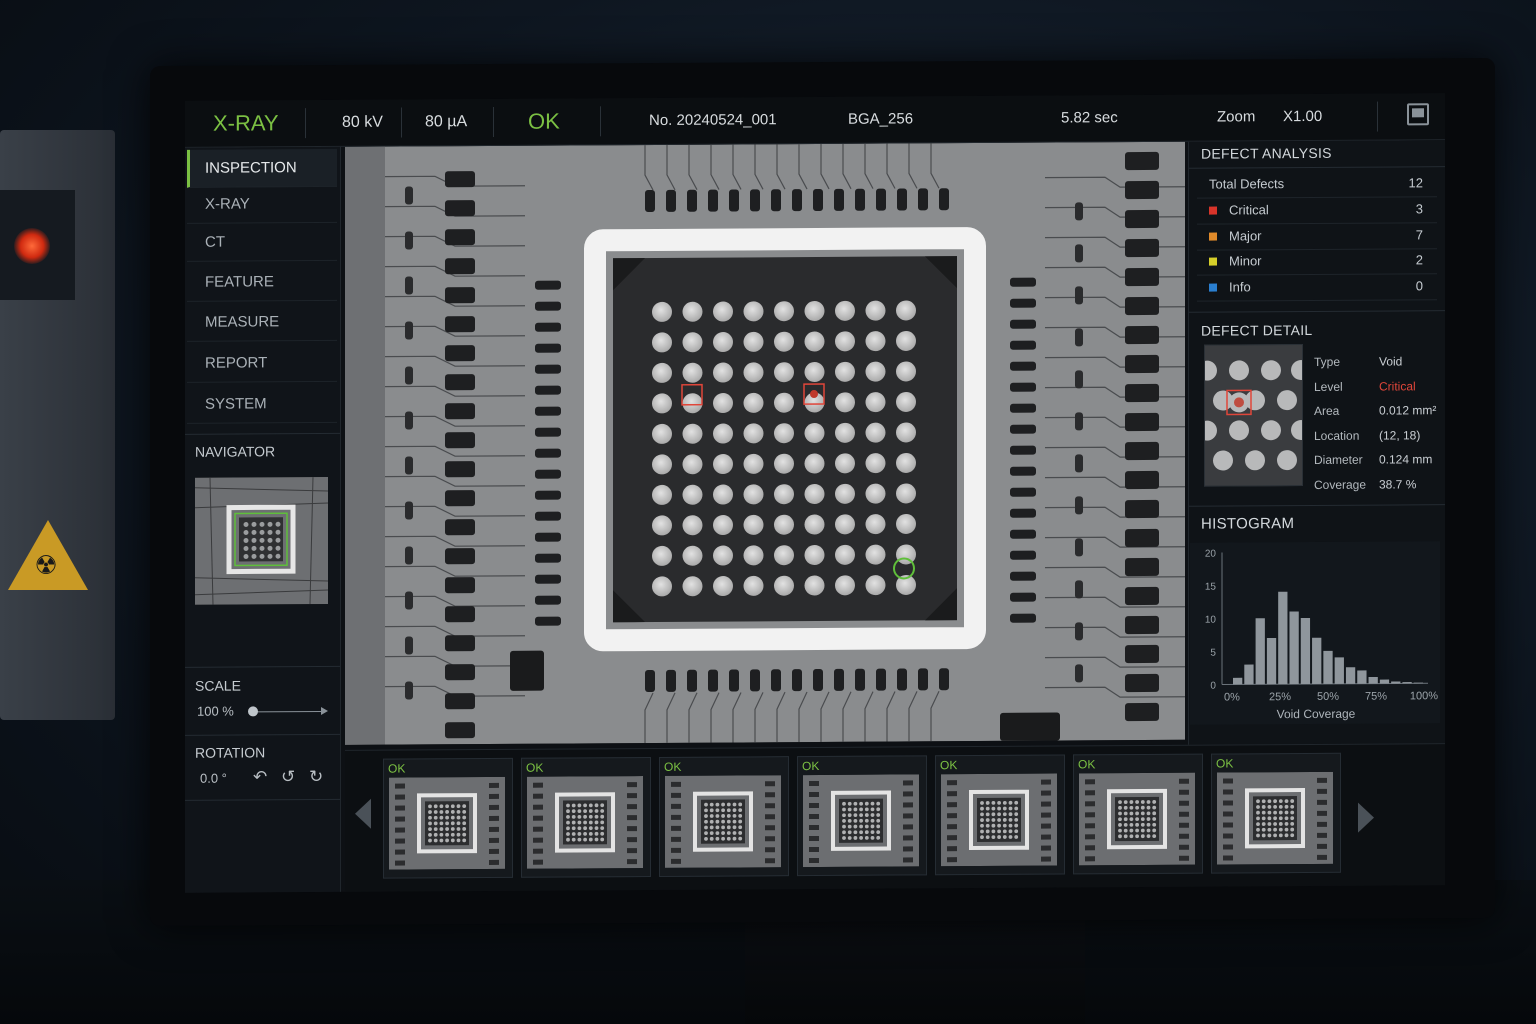 The height and width of the screenshot is (1024, 1536). I want to click on defect-detail-thumbnail, so click(1253, 415).